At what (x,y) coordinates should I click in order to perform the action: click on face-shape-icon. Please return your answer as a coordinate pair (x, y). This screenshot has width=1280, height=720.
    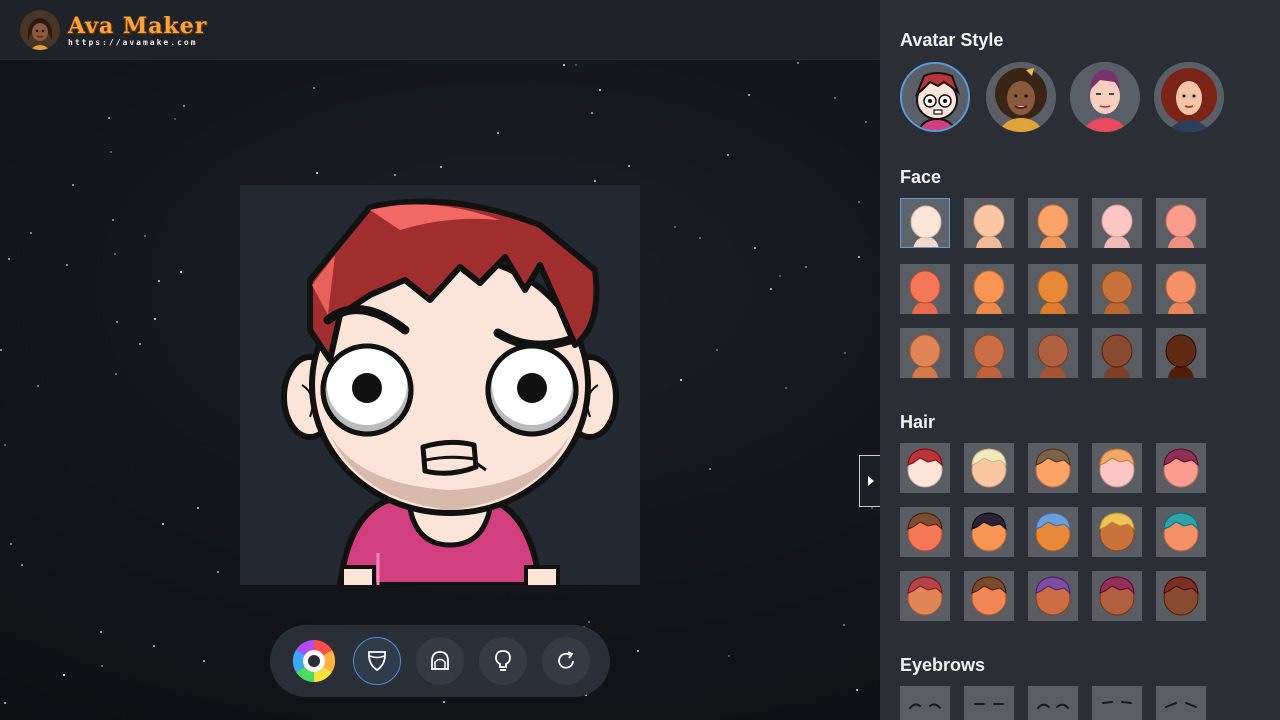
    Looking at the image, I should click on (377, 661).